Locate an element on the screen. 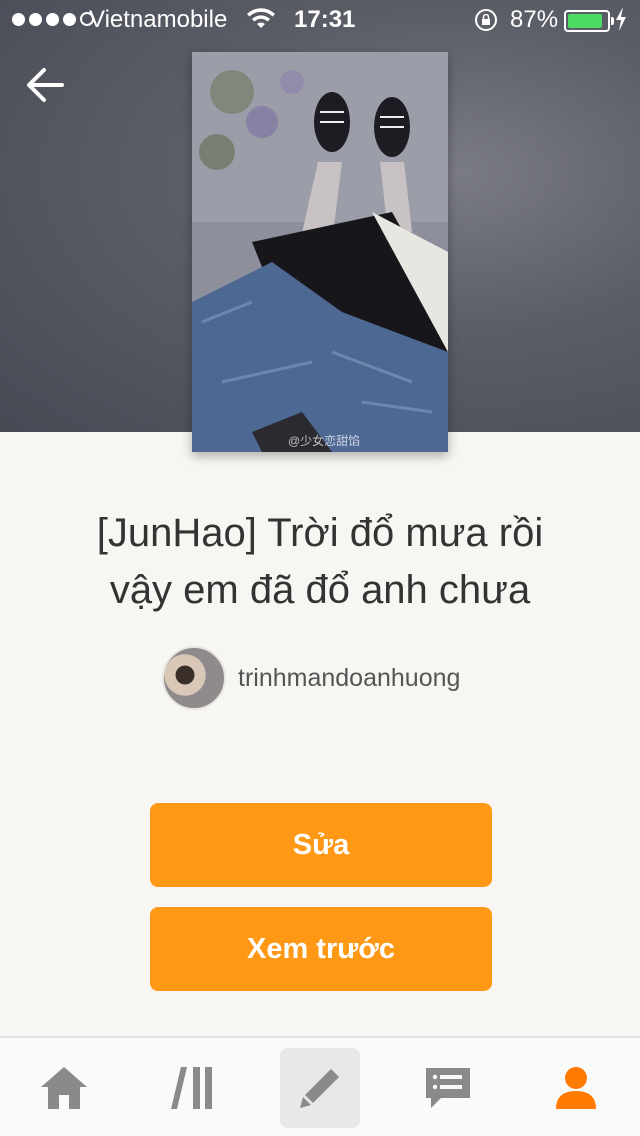 The image size is (640, 1136). library-icon is located at coordinates (191, 1088).